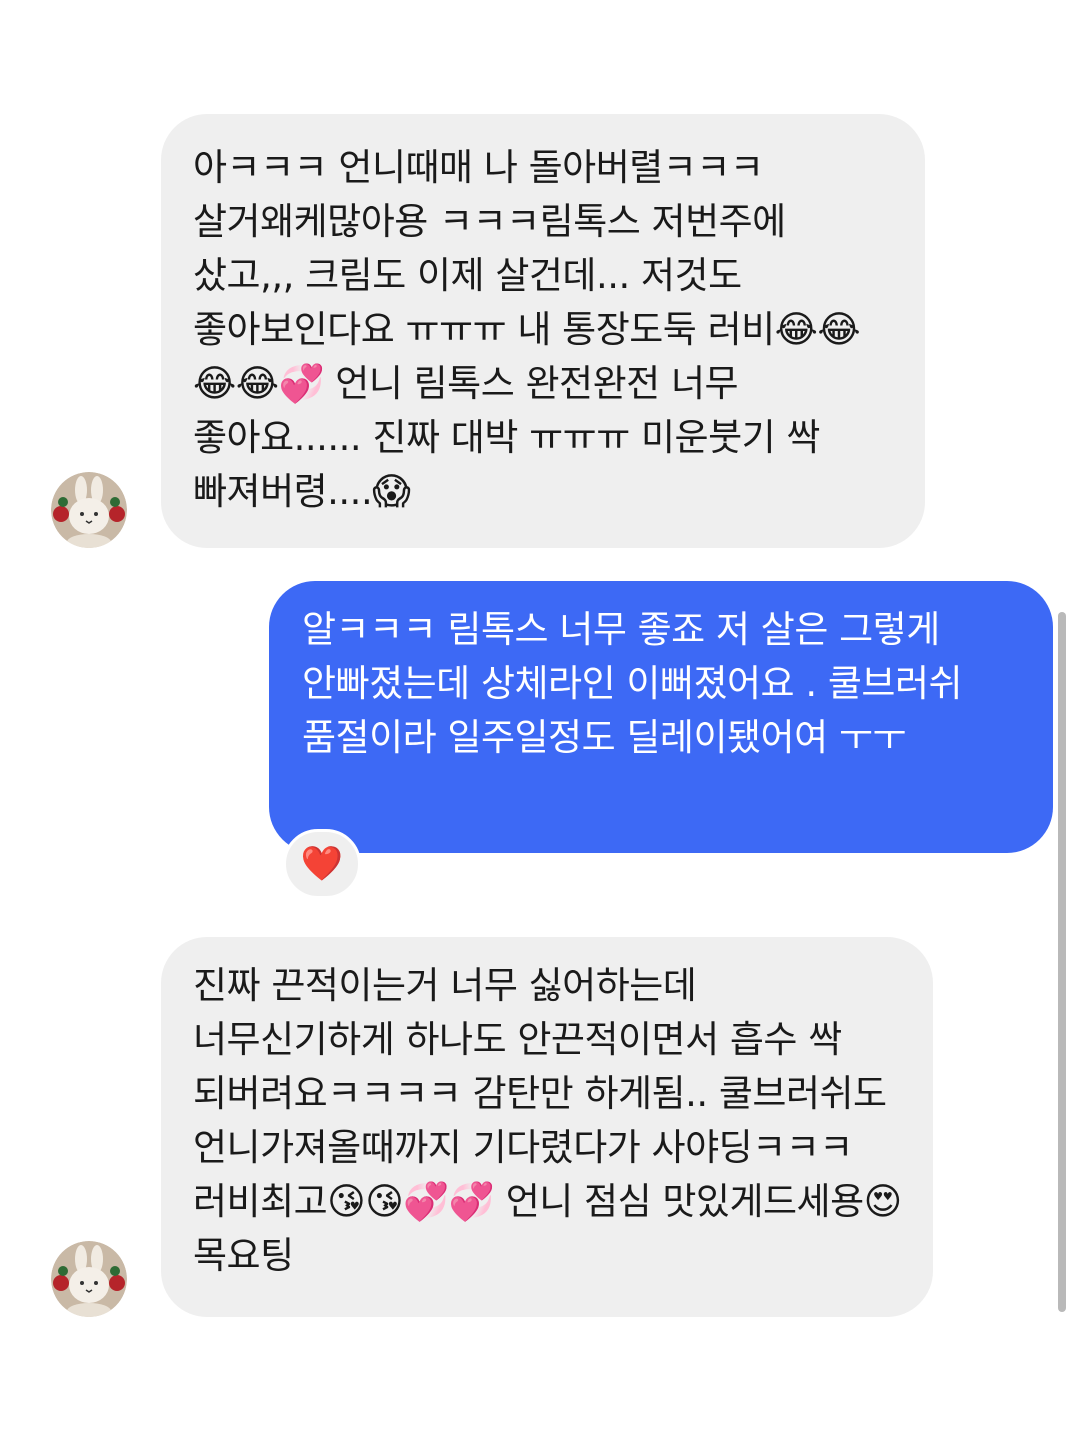  I want to click on heart-reaction: ❤️, so click(322, 864).